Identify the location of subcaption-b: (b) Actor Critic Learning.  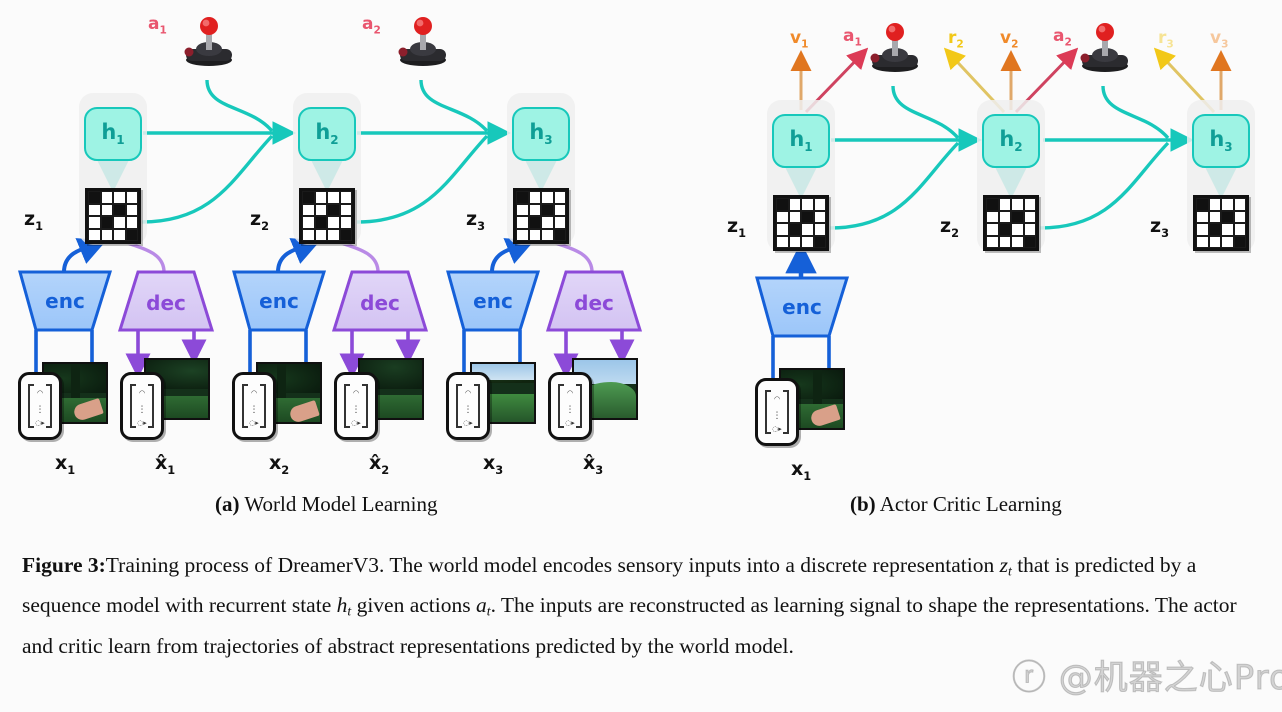
(956, 504).